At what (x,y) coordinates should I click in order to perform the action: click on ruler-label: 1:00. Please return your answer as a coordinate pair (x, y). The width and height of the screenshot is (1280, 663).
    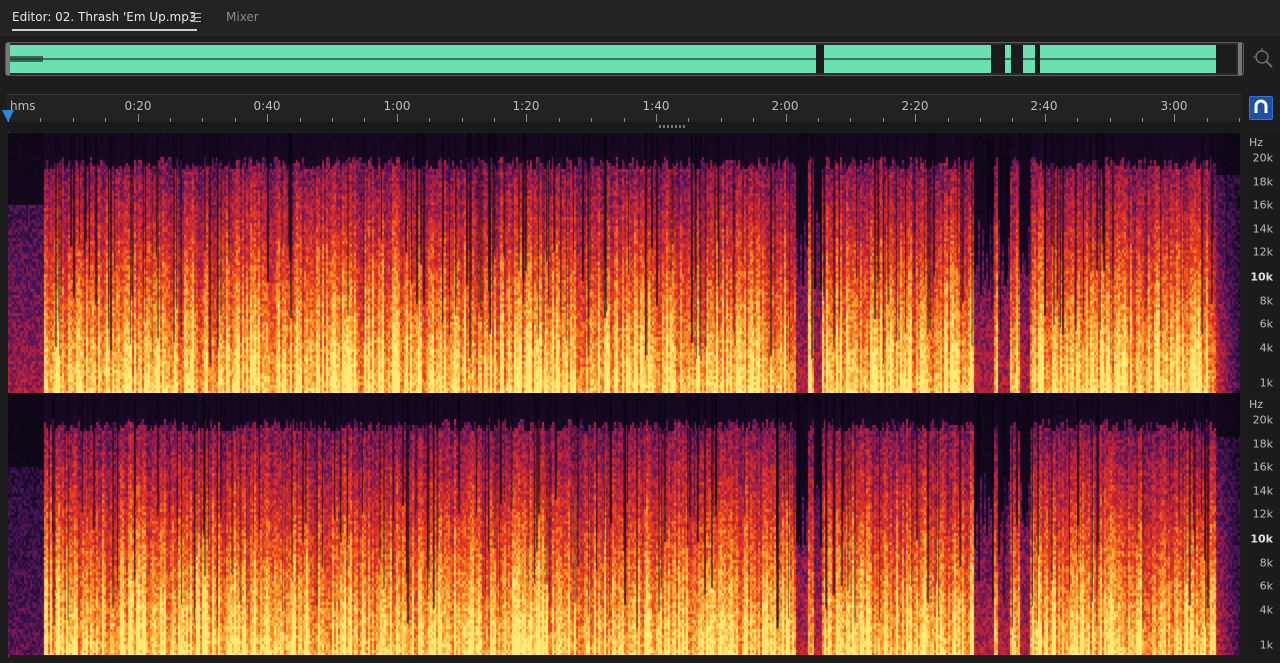
    Looking at the image, I should click on (397, 106).